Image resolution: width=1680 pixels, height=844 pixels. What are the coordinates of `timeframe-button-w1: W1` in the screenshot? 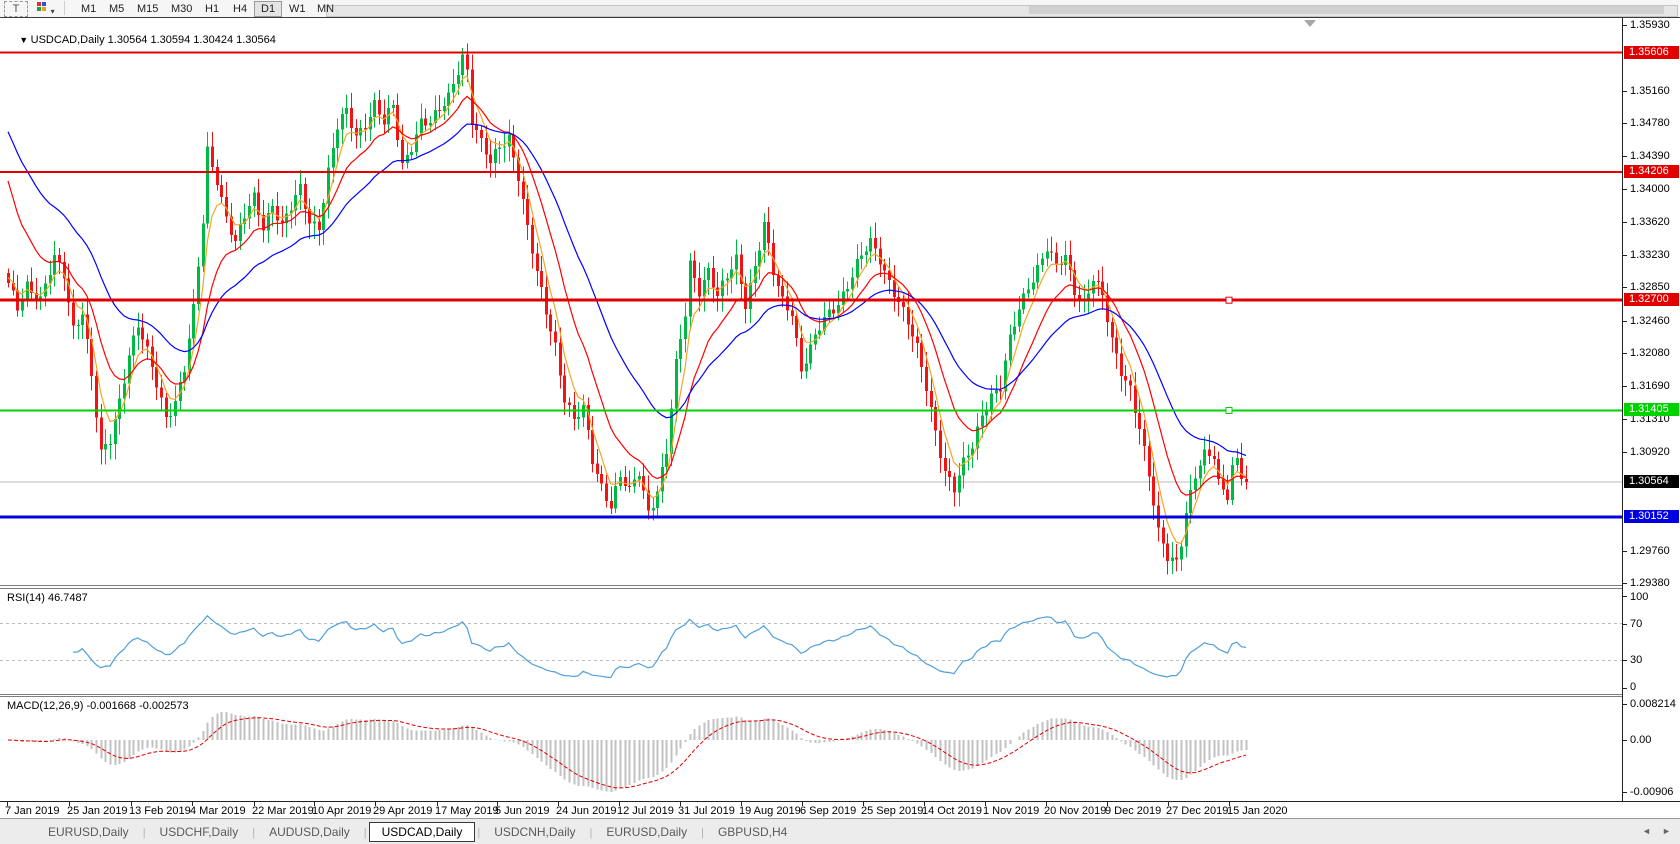 It's located at (297, 9).